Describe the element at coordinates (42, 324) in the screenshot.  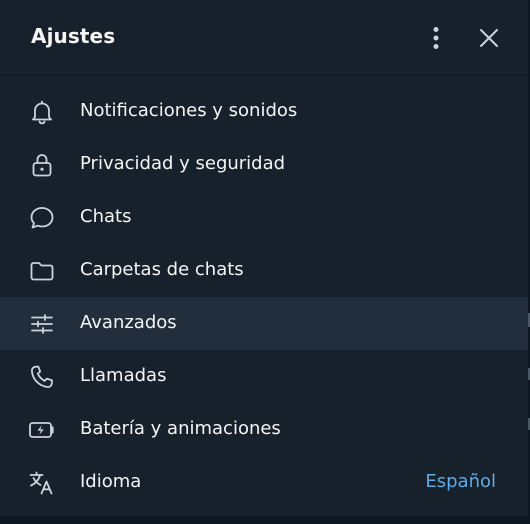
I see `sliders-icon` at that location.